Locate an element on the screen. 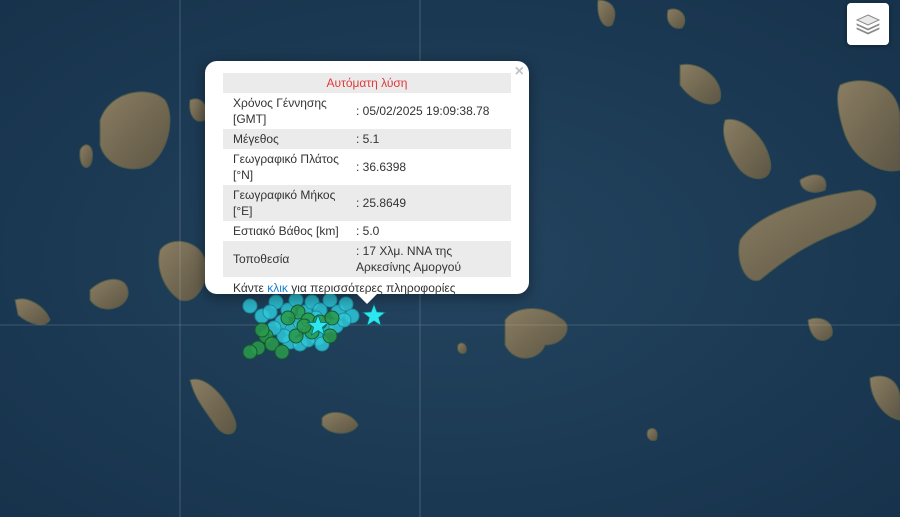  popup-title: Αυτόματη λύση is located at coordinates (367, 83).